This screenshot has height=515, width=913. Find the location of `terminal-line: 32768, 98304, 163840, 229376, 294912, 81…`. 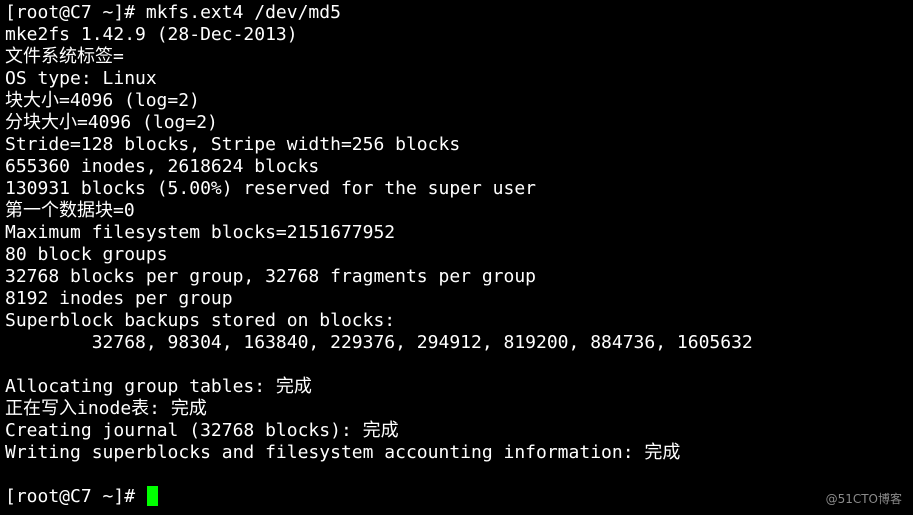

terminal-line: 32768, 98304, 163840, 229376, 294912, 81… is located at coordinates (379, 342).